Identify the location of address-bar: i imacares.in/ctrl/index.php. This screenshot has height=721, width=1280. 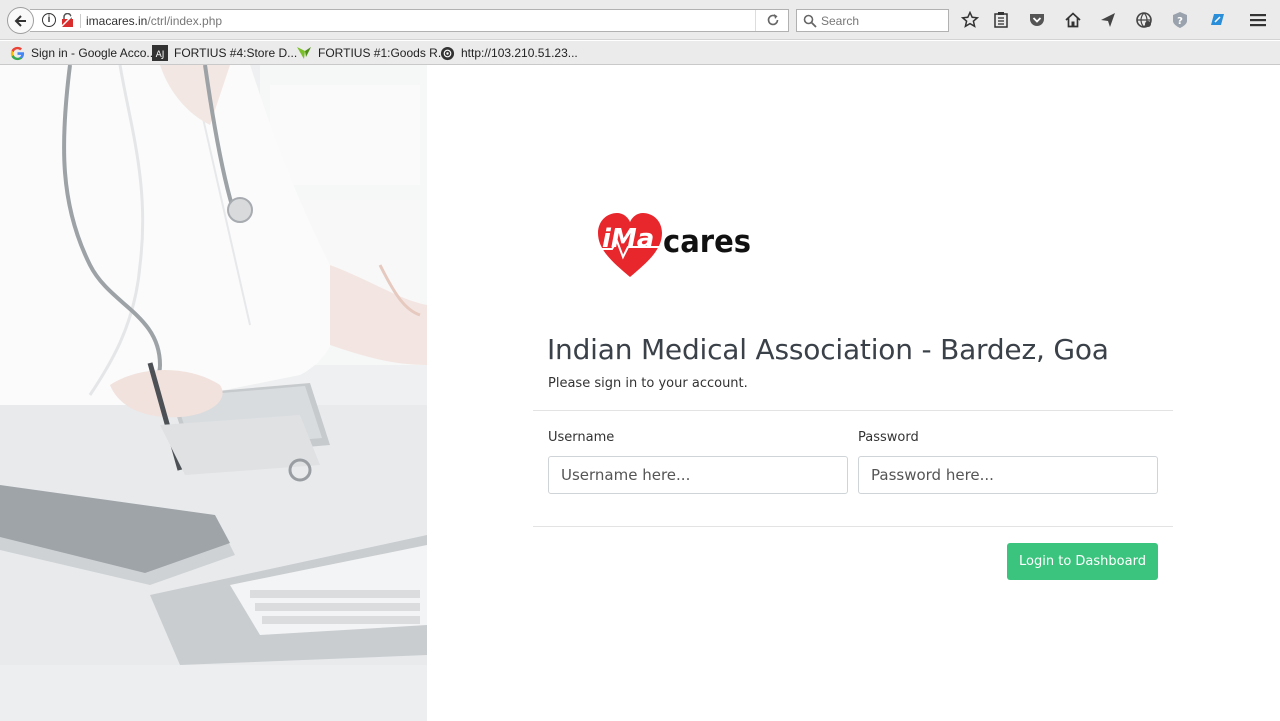
(409, 20).